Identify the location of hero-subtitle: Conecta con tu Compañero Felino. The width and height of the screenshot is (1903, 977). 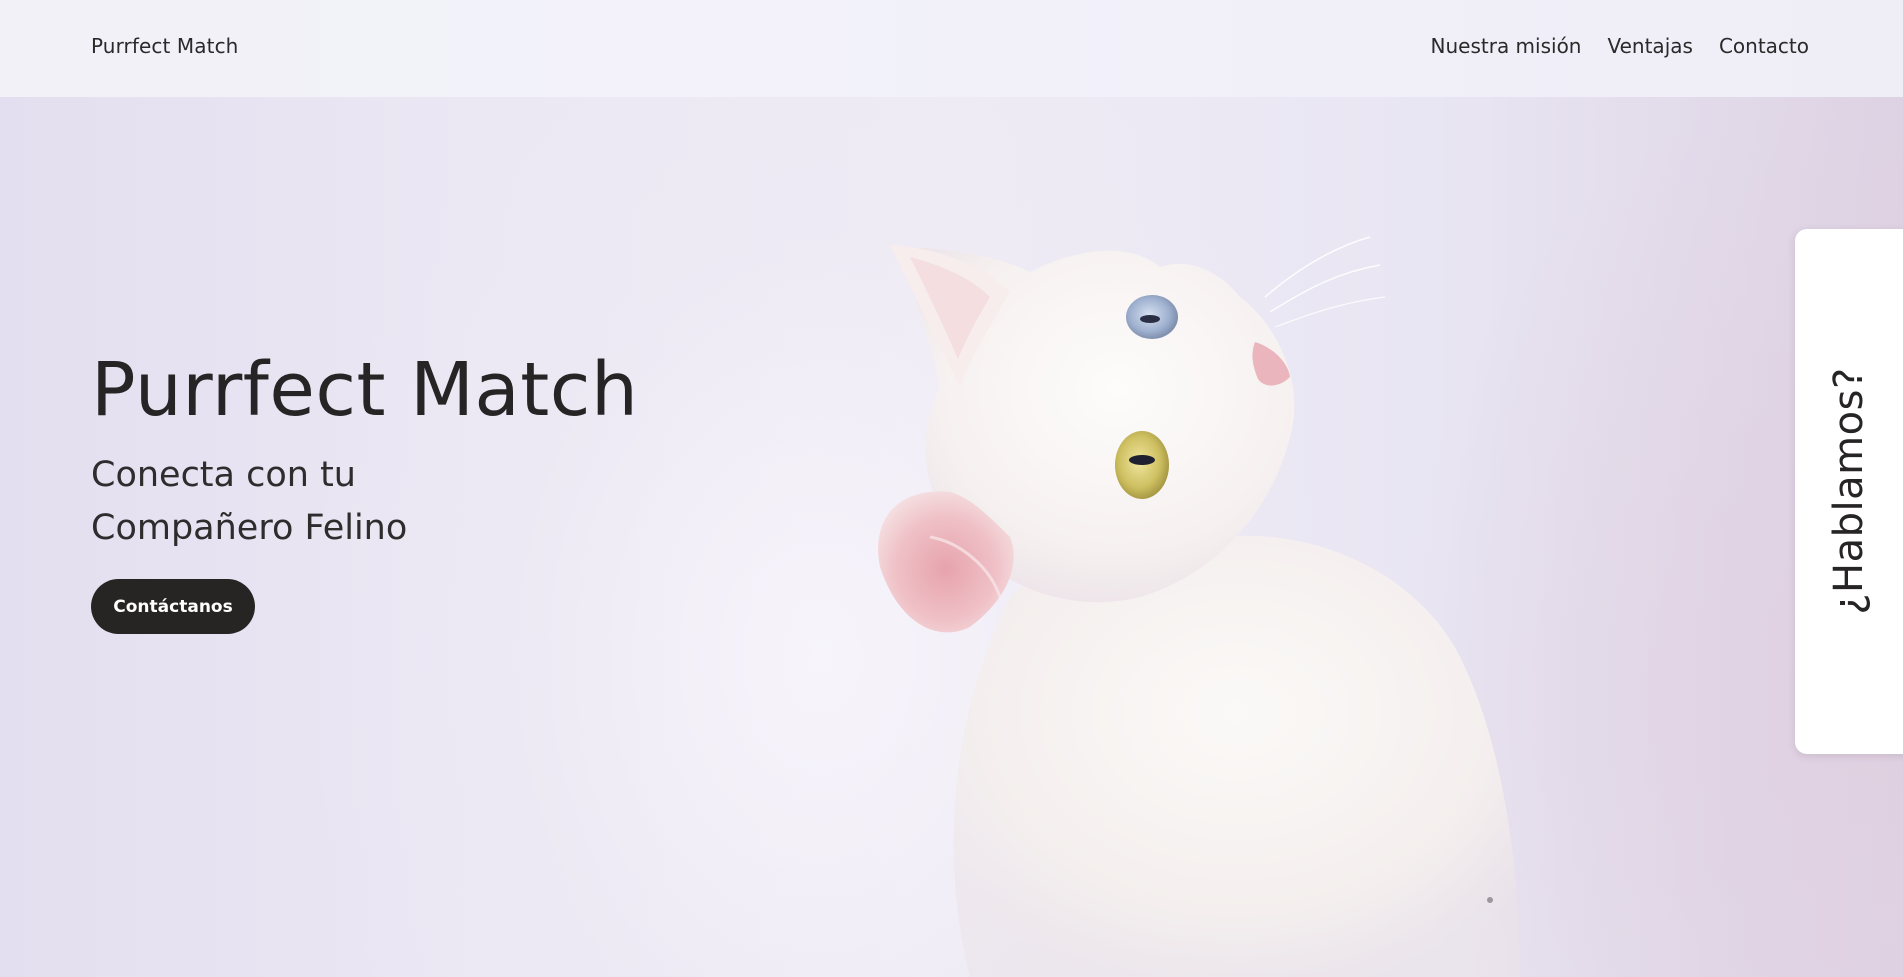
(249, 502).